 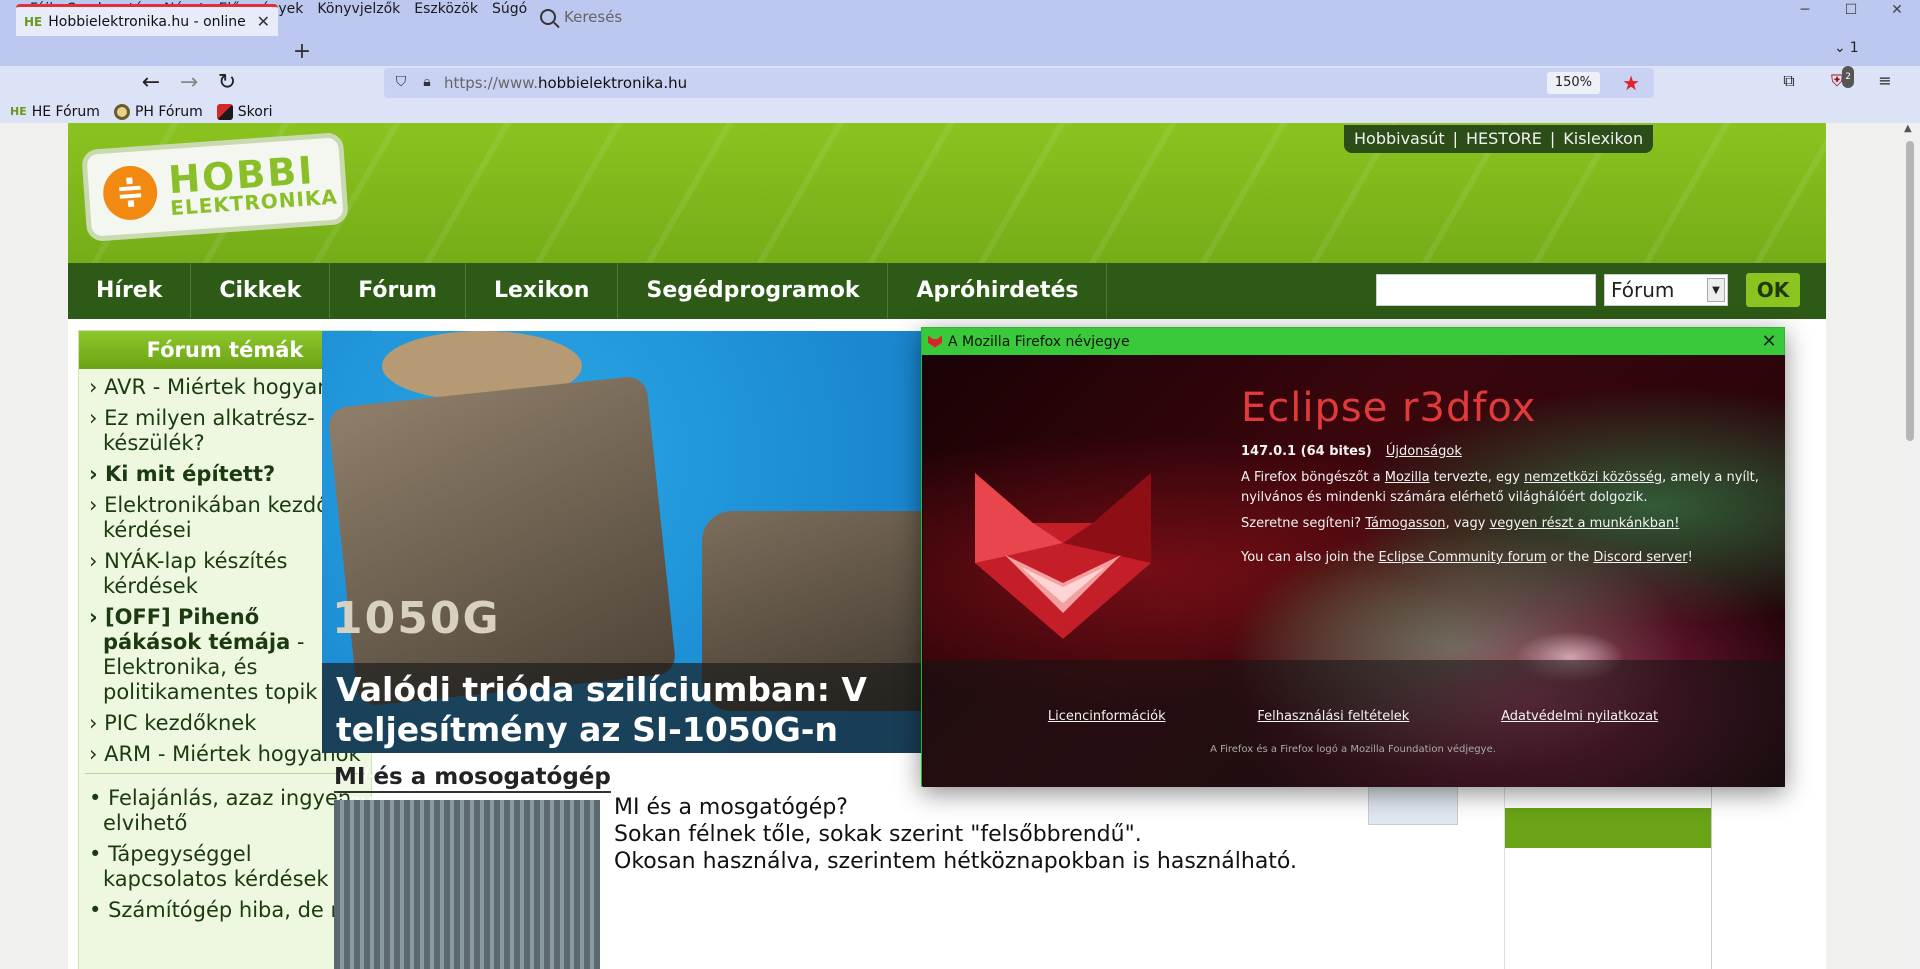 I want to click on article-title: MI és a mosogatógép, so click(x=472, y=778).